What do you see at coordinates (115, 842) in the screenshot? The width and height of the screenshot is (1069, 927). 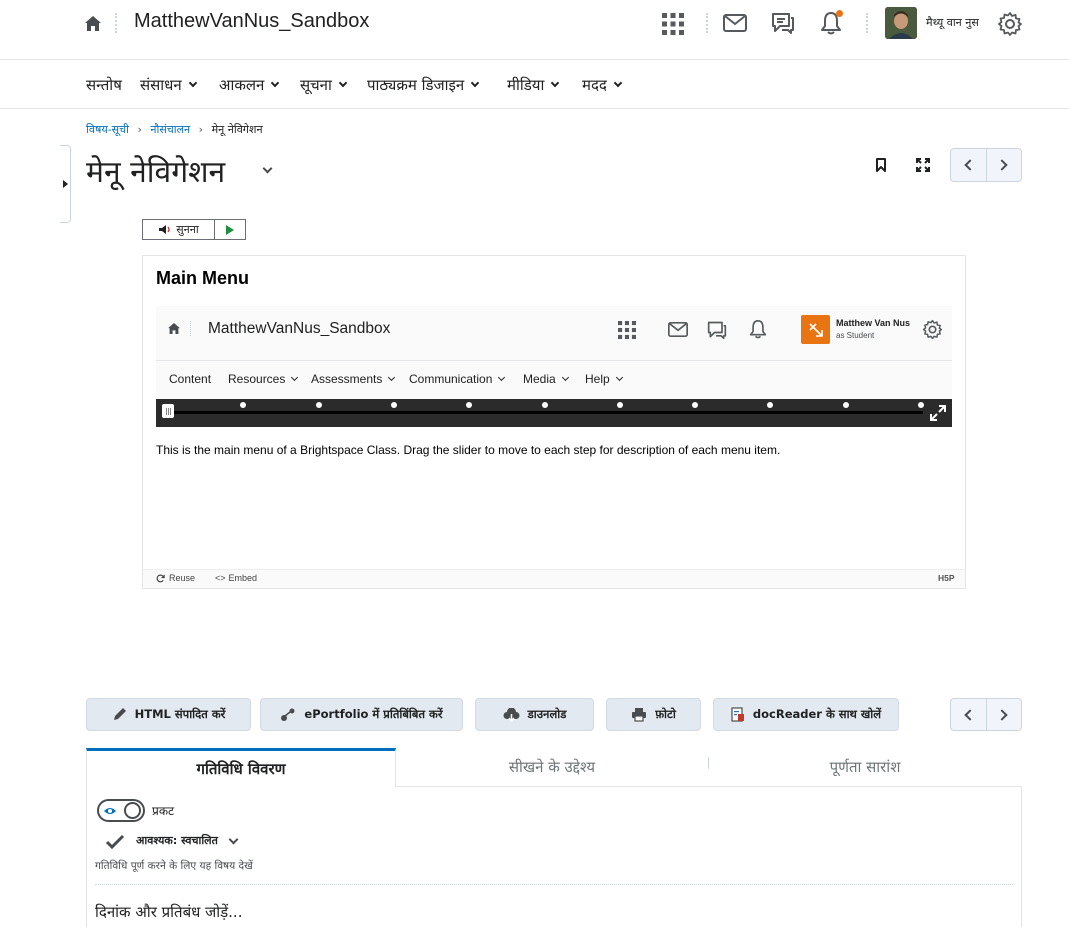 I see `checkmark-icon` at bounding box center [115, 842].